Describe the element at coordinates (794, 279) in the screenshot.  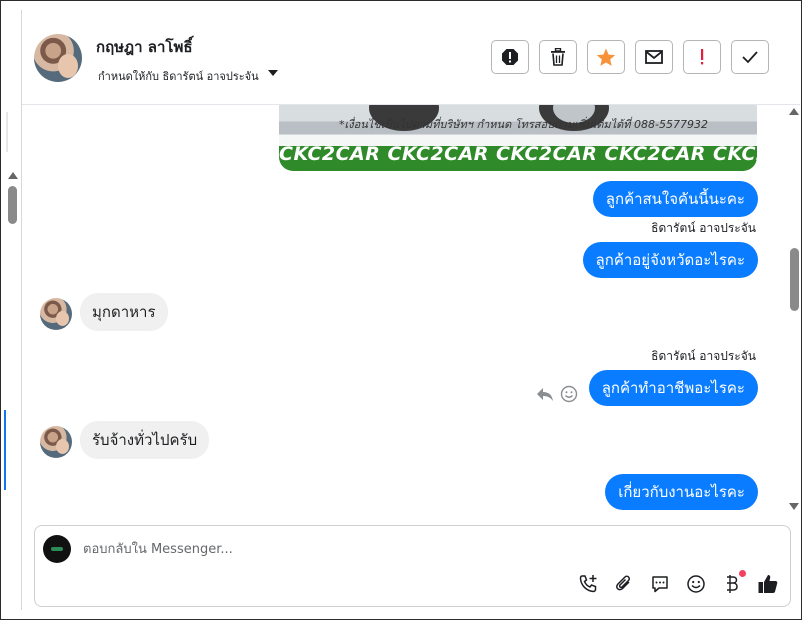
I see `scrollbar-thumb` at that location.